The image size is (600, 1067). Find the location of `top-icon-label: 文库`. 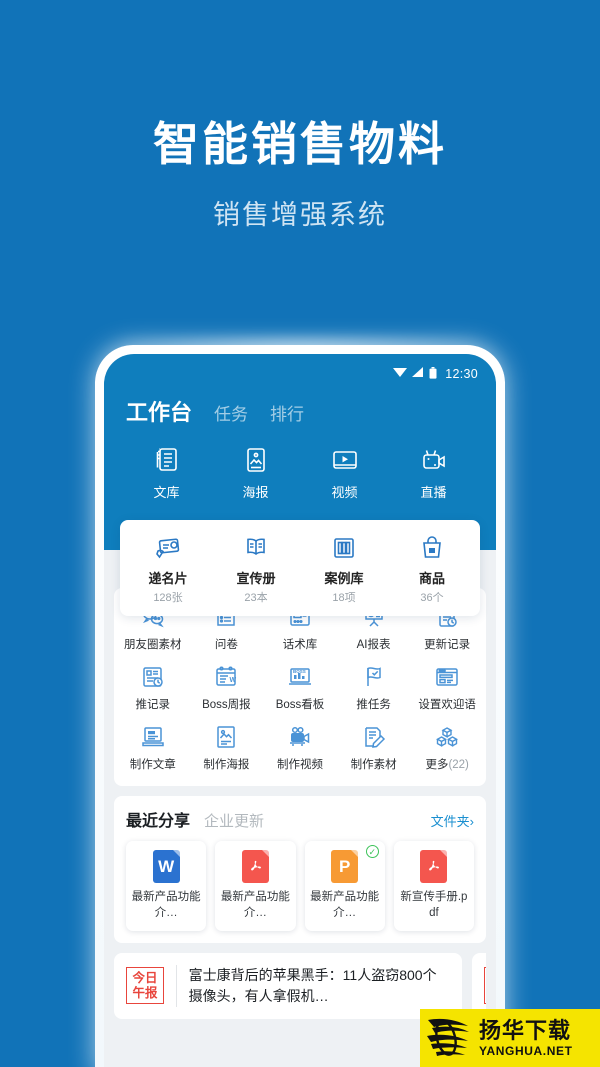

top-icon-label: 文库 is located at coordinates (166, 492).